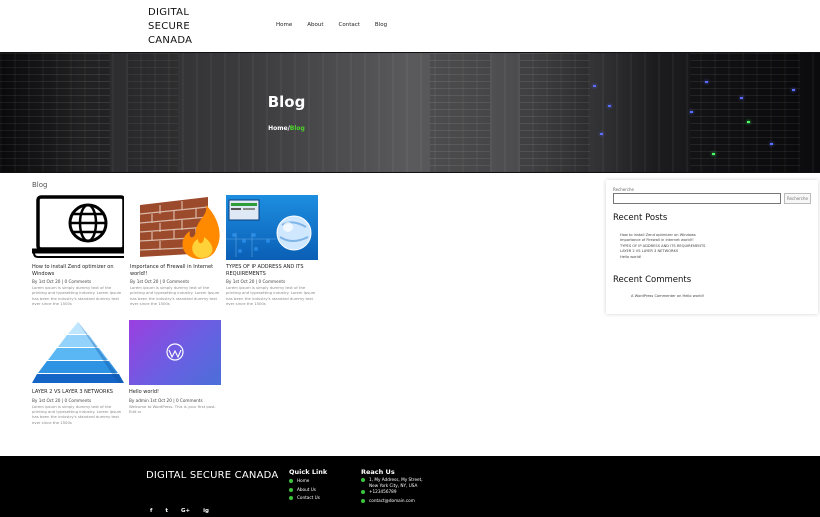 This screenshot has height=517, width=820. Describe the element at coordinates (363, 492) in the screenshot. I see `phone-icon` at that location.